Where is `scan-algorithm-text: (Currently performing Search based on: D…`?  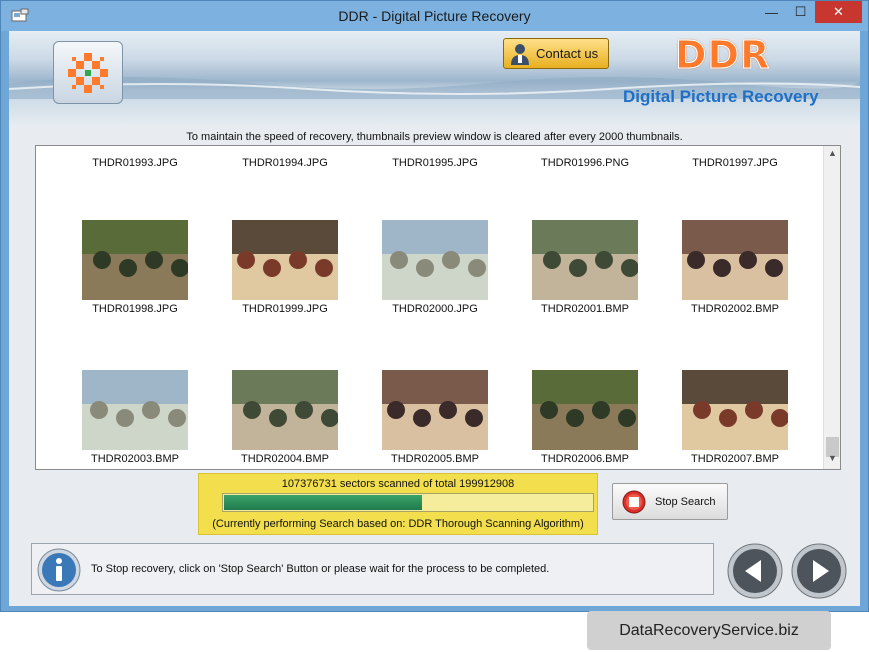
scan-algorithm-text: (Currently performing Search based on: D… is located at coordinates (398, 524).